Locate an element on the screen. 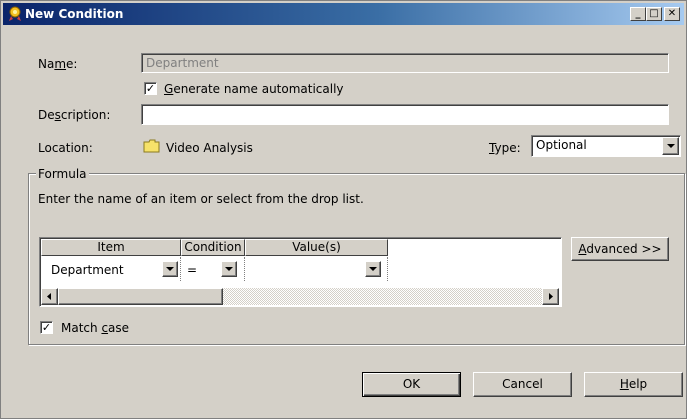  description-field is located at coordinates (405, 114).